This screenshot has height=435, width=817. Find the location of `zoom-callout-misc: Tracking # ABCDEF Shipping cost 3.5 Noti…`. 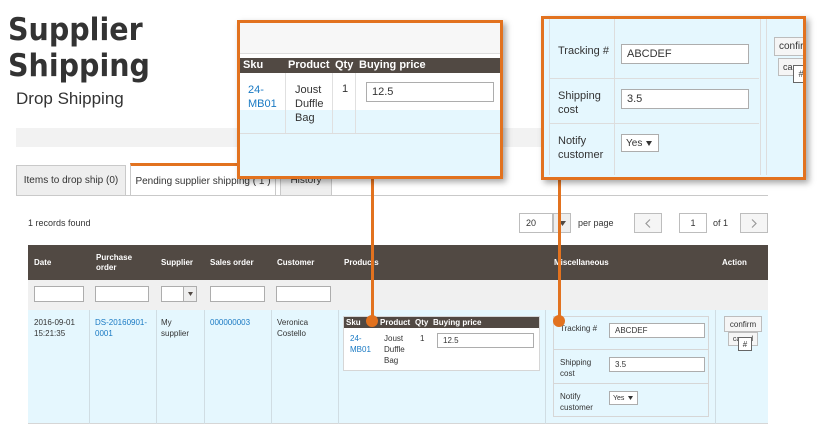

zoom-callout-misc: Tracking # ABCDEF Shipping cost 3.5 Noti… is located at coordinates (673, 98).